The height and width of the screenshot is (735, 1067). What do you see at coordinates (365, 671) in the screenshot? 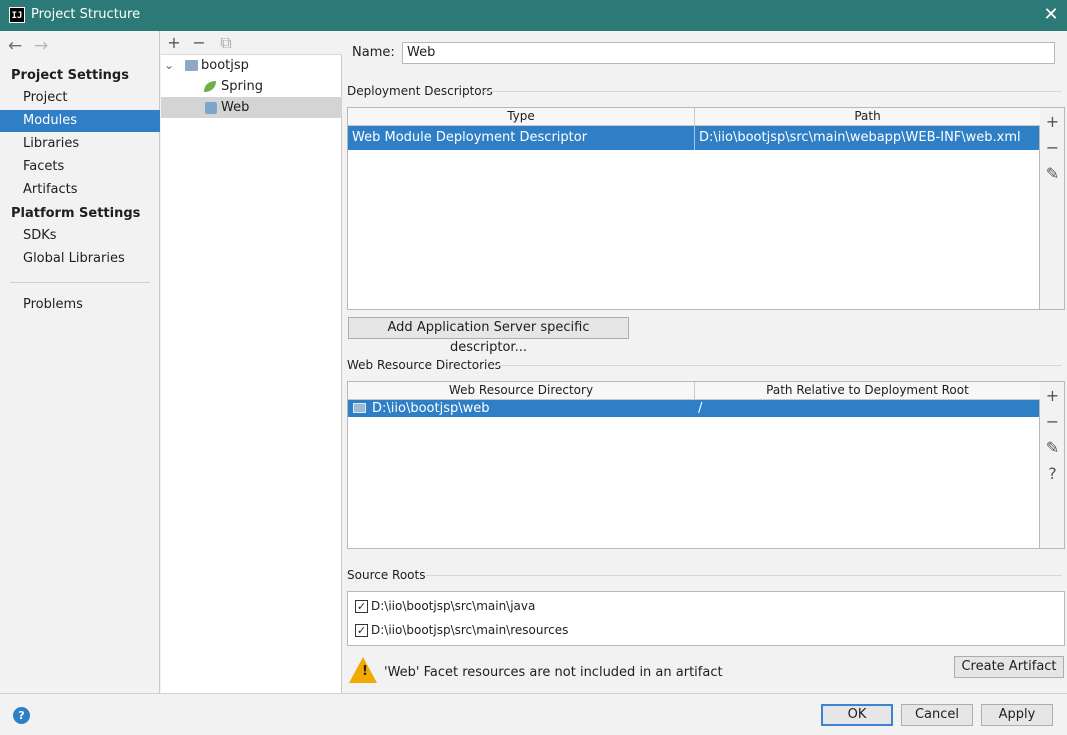
I see `warning-exclamation: !` at bounding box center [365, 671].